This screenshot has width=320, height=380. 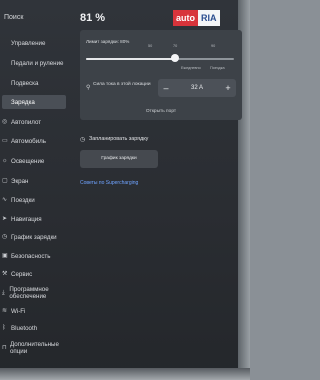 I want to click on location-pin-icon: ⚲, so click(x=88, y=88).